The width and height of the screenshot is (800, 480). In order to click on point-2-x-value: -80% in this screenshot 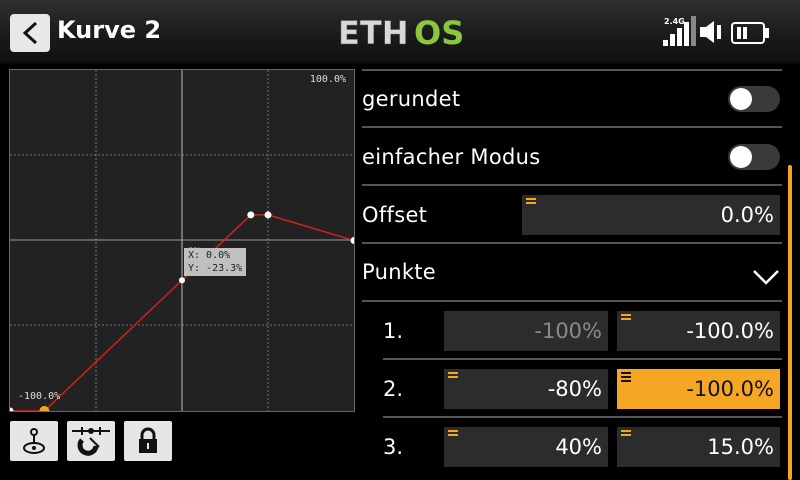, I will do `click(574, 389)`.